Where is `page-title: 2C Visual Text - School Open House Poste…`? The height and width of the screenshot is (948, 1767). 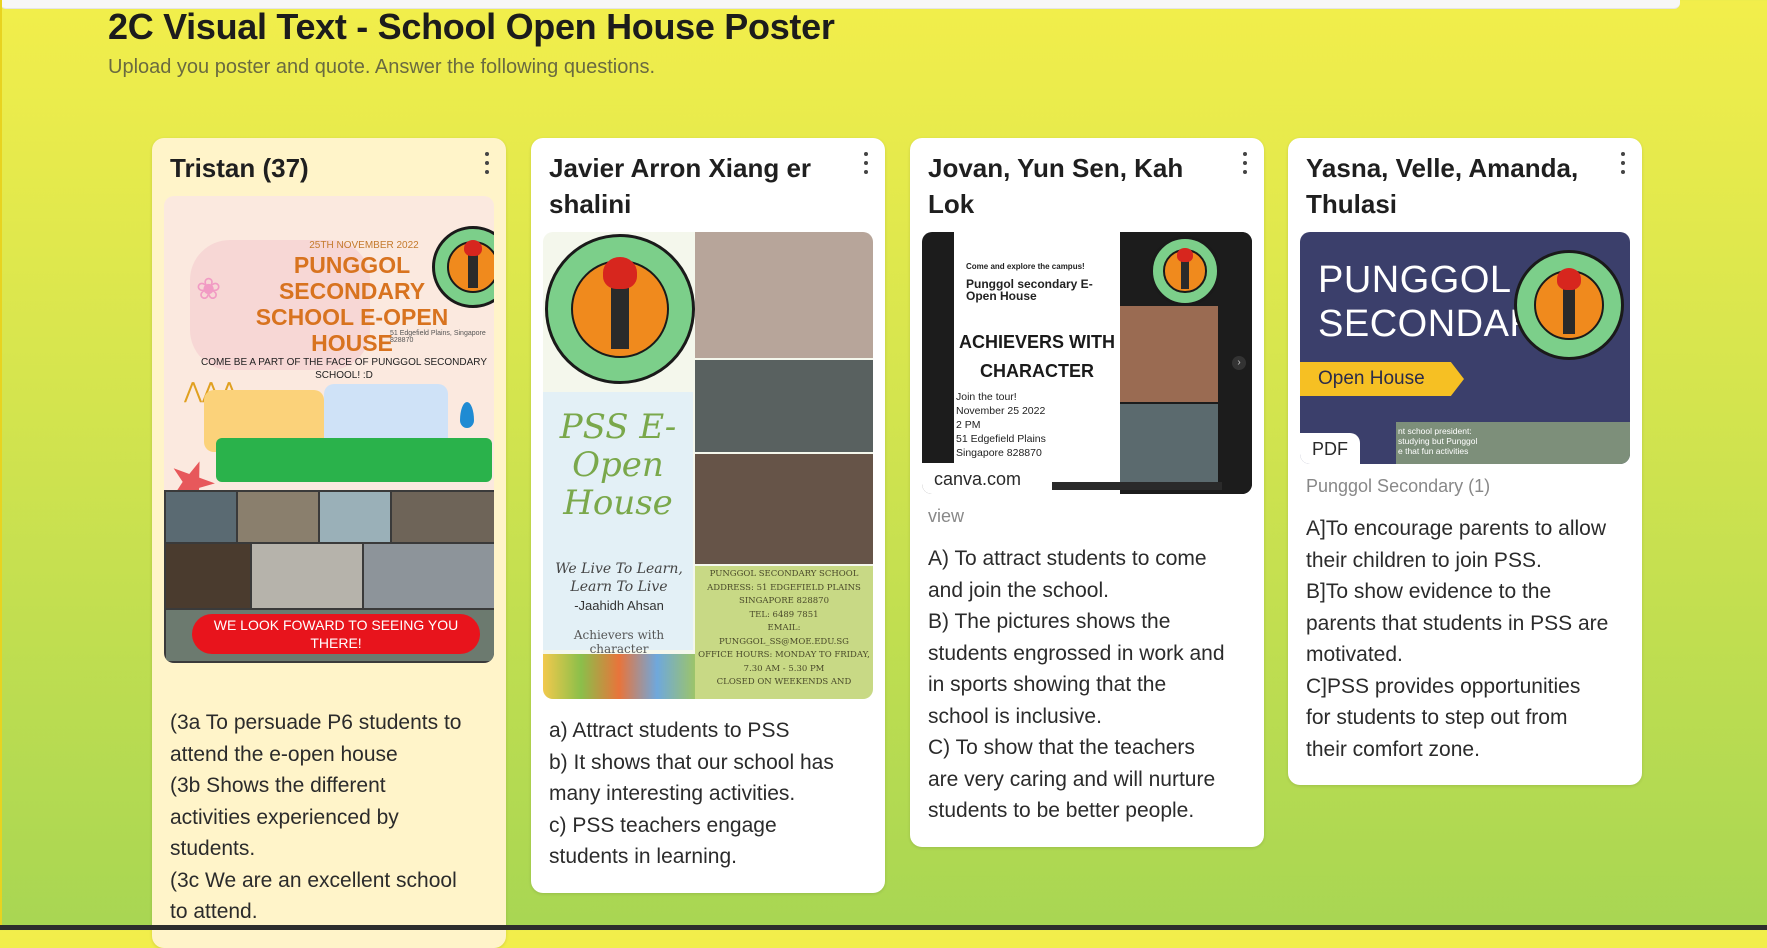 page-title: 2C Visual Text - School Open House Poste… is located at coordinates (471, 26).